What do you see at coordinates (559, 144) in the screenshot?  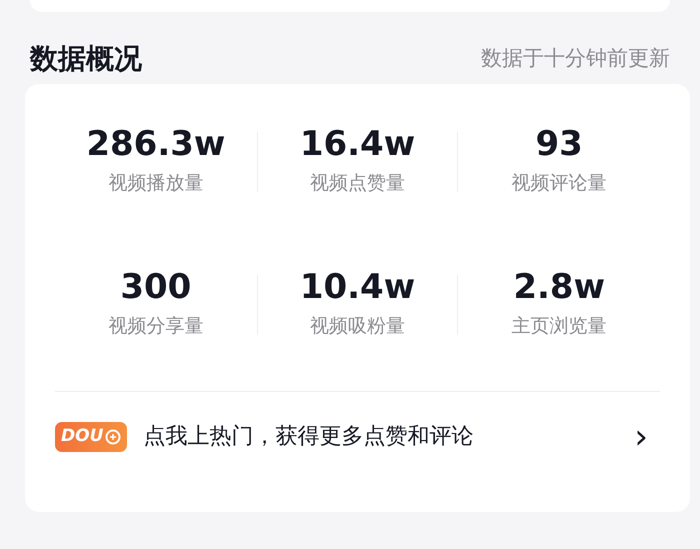 I see `stat-value: 93` at bounding box center [559, 144].